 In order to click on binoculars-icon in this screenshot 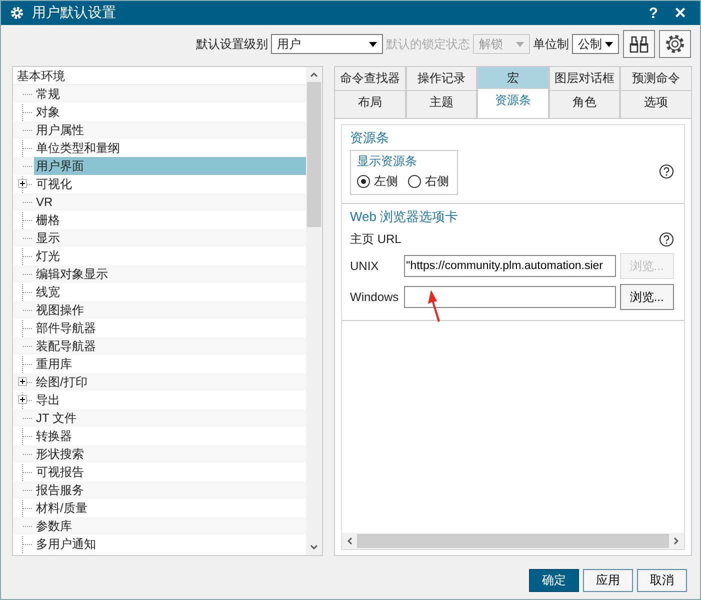, I will do `click(639, 44)`.